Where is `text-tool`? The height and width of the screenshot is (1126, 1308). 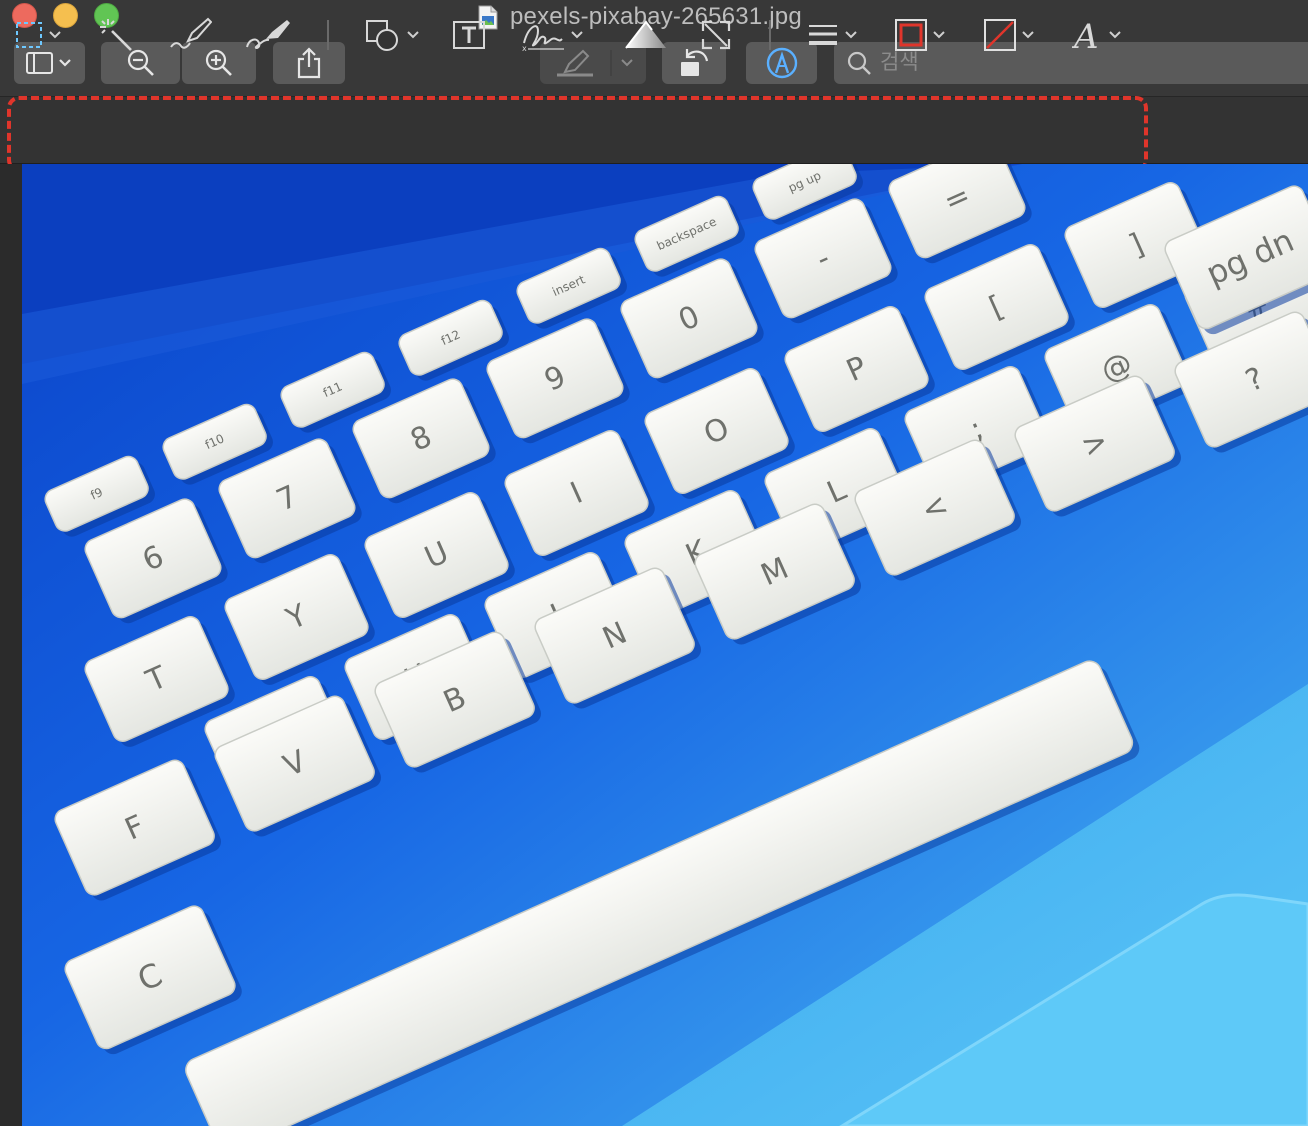 text-tool is located at coordinates (469, 35).